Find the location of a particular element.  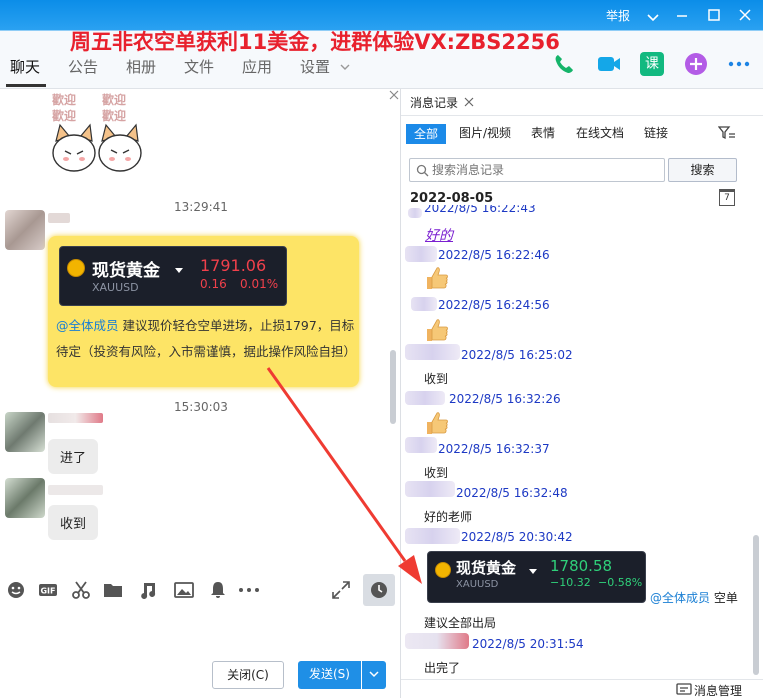

history-toggle-button is located at coordinates (379, 590).